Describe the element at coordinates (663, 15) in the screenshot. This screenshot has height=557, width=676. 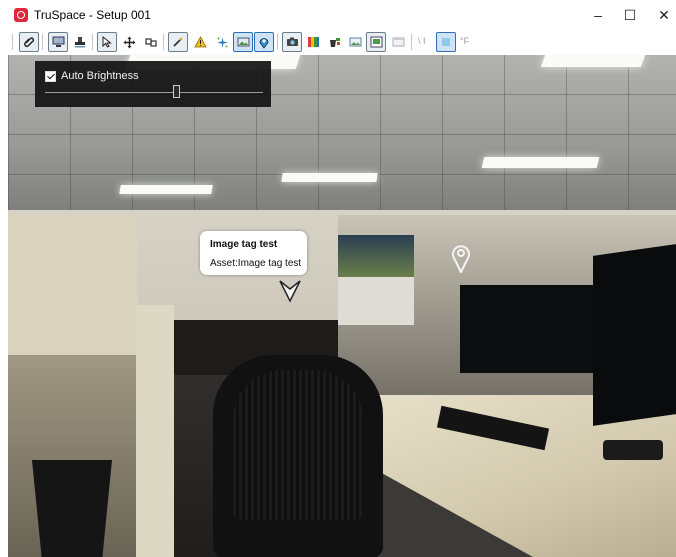
I see `close-button: ✕` at that location.